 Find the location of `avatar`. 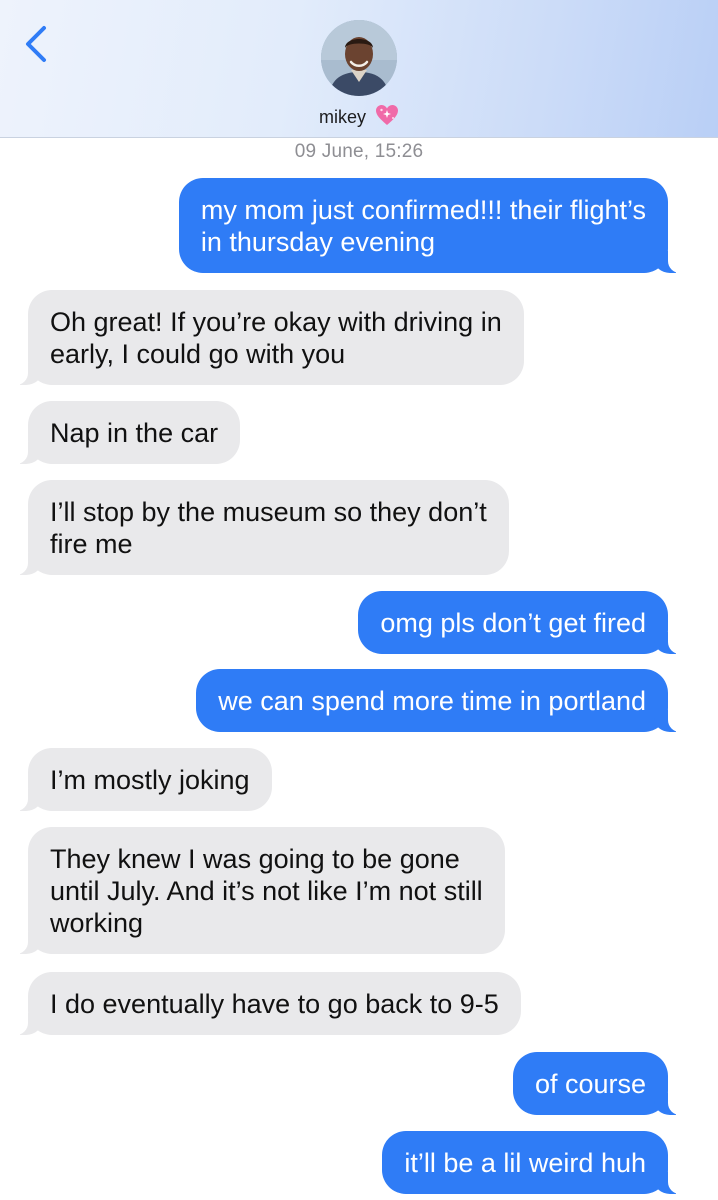

avatar is located at coordinates (359, 58).